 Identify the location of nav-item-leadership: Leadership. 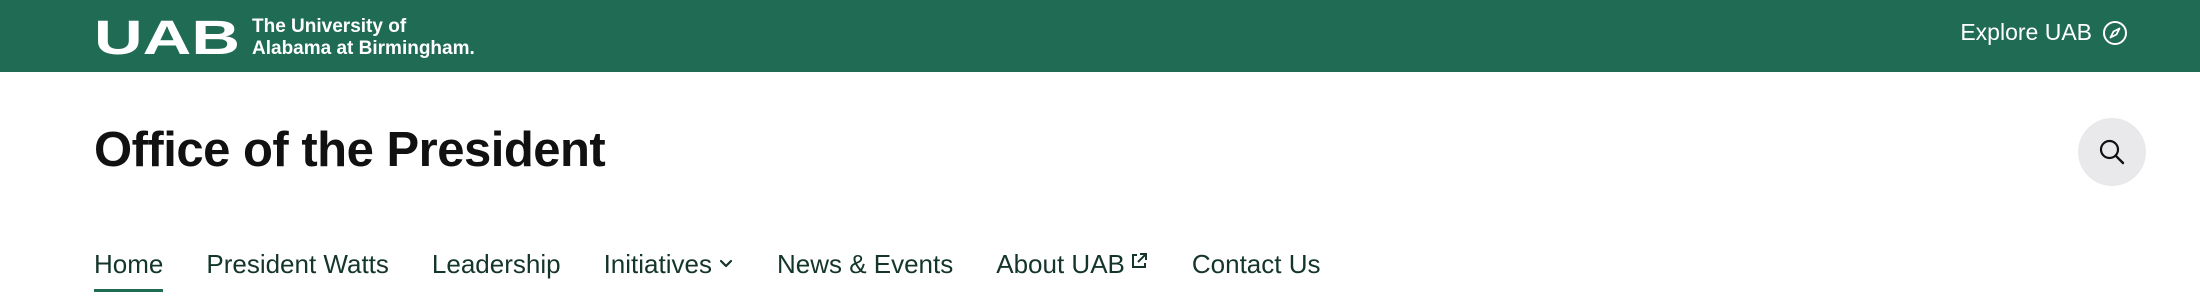
(496, 264).